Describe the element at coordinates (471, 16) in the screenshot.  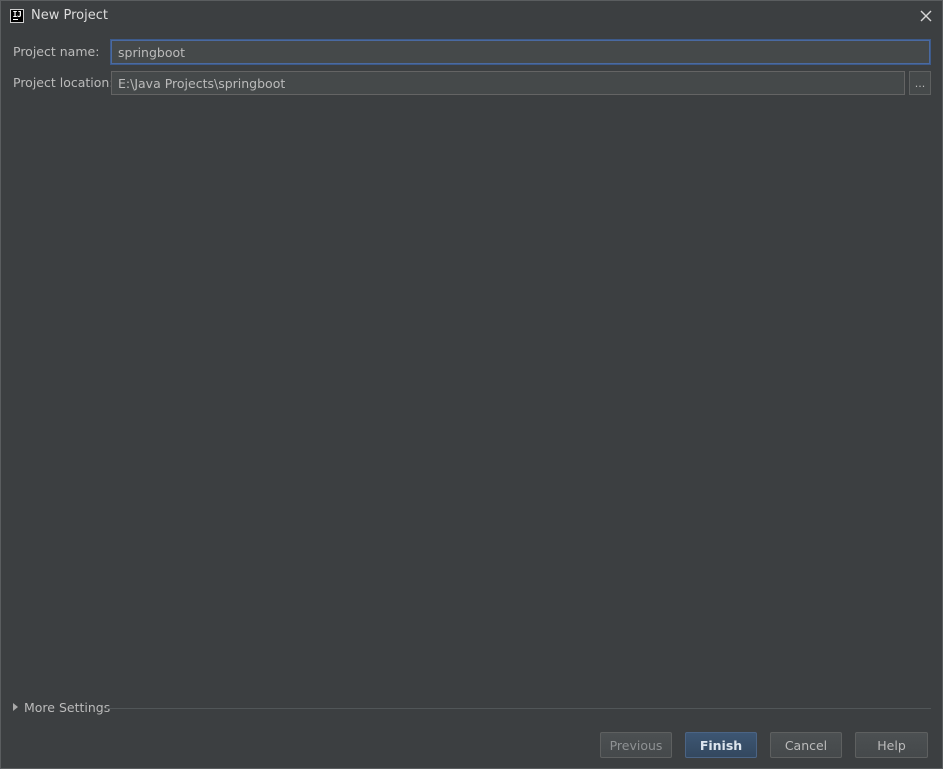
I see `title-bar: IJ New Project` at that location.